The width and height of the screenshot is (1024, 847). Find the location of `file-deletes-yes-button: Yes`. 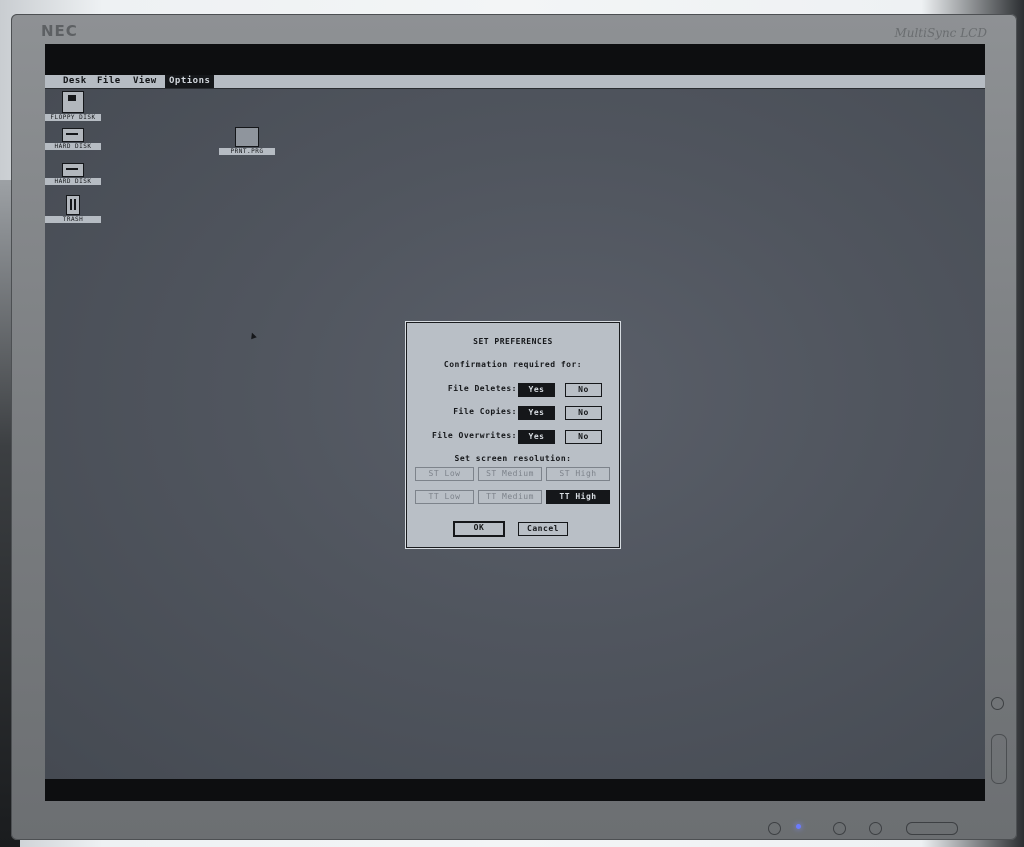

file-deletes-yes-button: Yes is located at coordinates (536, 390).